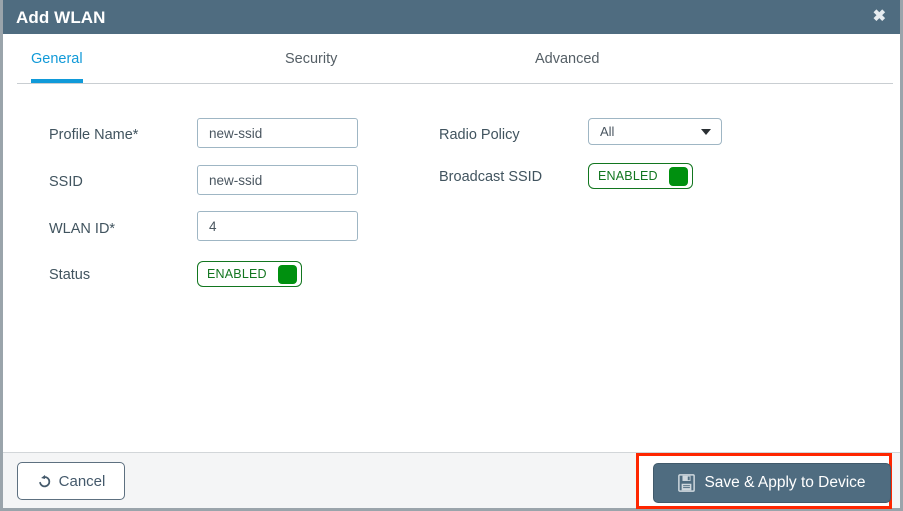 This screenshot has height=511, width=903. What do you see at coordinates (311, 65) in the screenshot?
I see `tab-security: Security` at bounding box center [311, 65].